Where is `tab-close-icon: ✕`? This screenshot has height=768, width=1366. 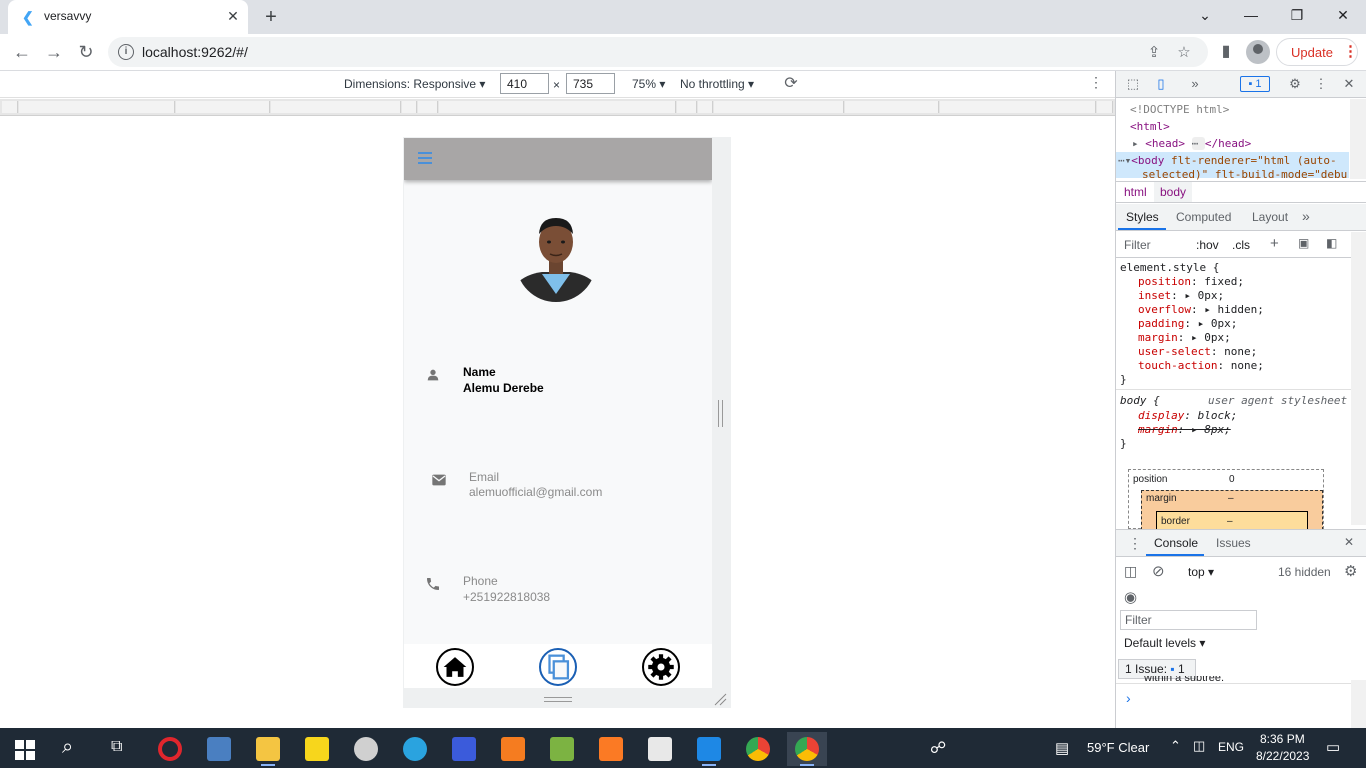
tab-close-icon: ✕ is located at coordinates (233, 16).